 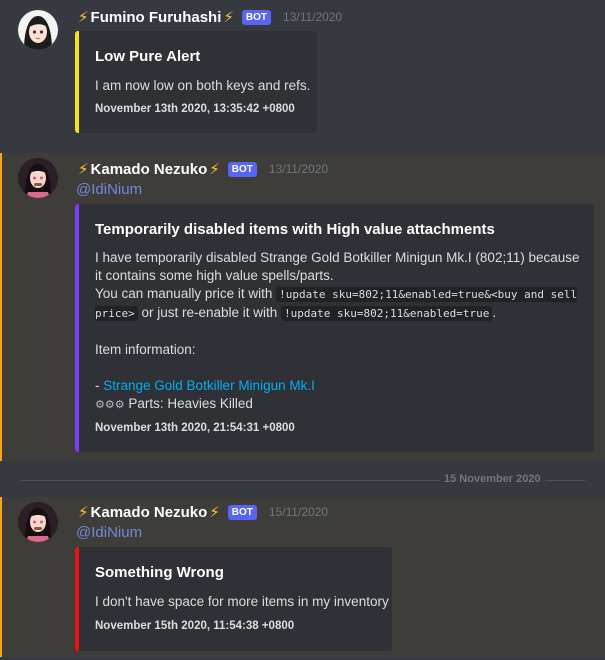 What do you see at coordinates (209, 312) in the screenshot?
I see `text-fragment: or just re-enable it with` at bounding box center [209, 312].